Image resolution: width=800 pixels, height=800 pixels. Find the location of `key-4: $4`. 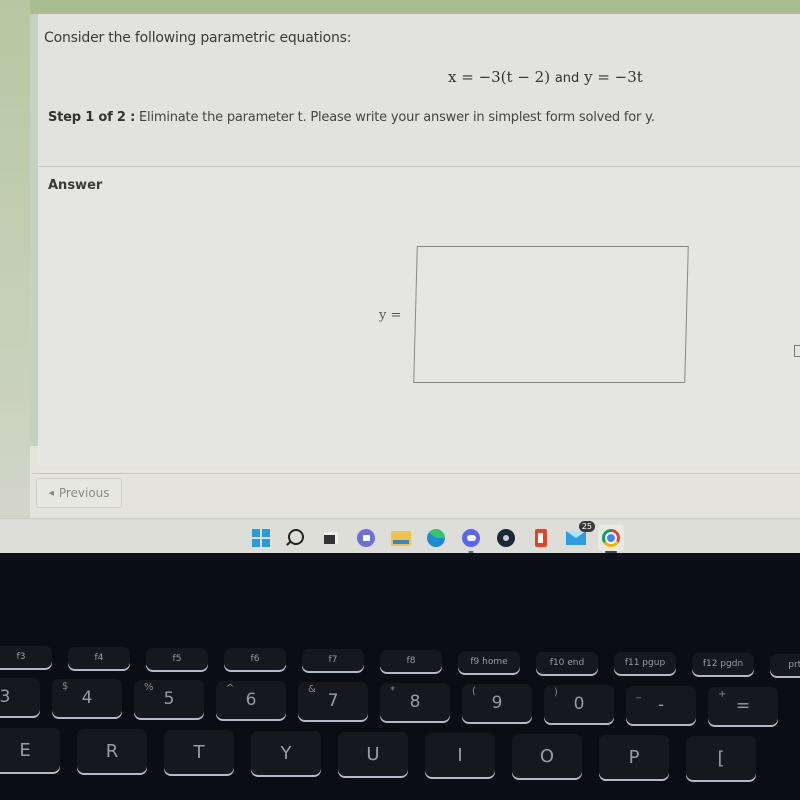

key-4: $4 is located at coordinates (87, 698).